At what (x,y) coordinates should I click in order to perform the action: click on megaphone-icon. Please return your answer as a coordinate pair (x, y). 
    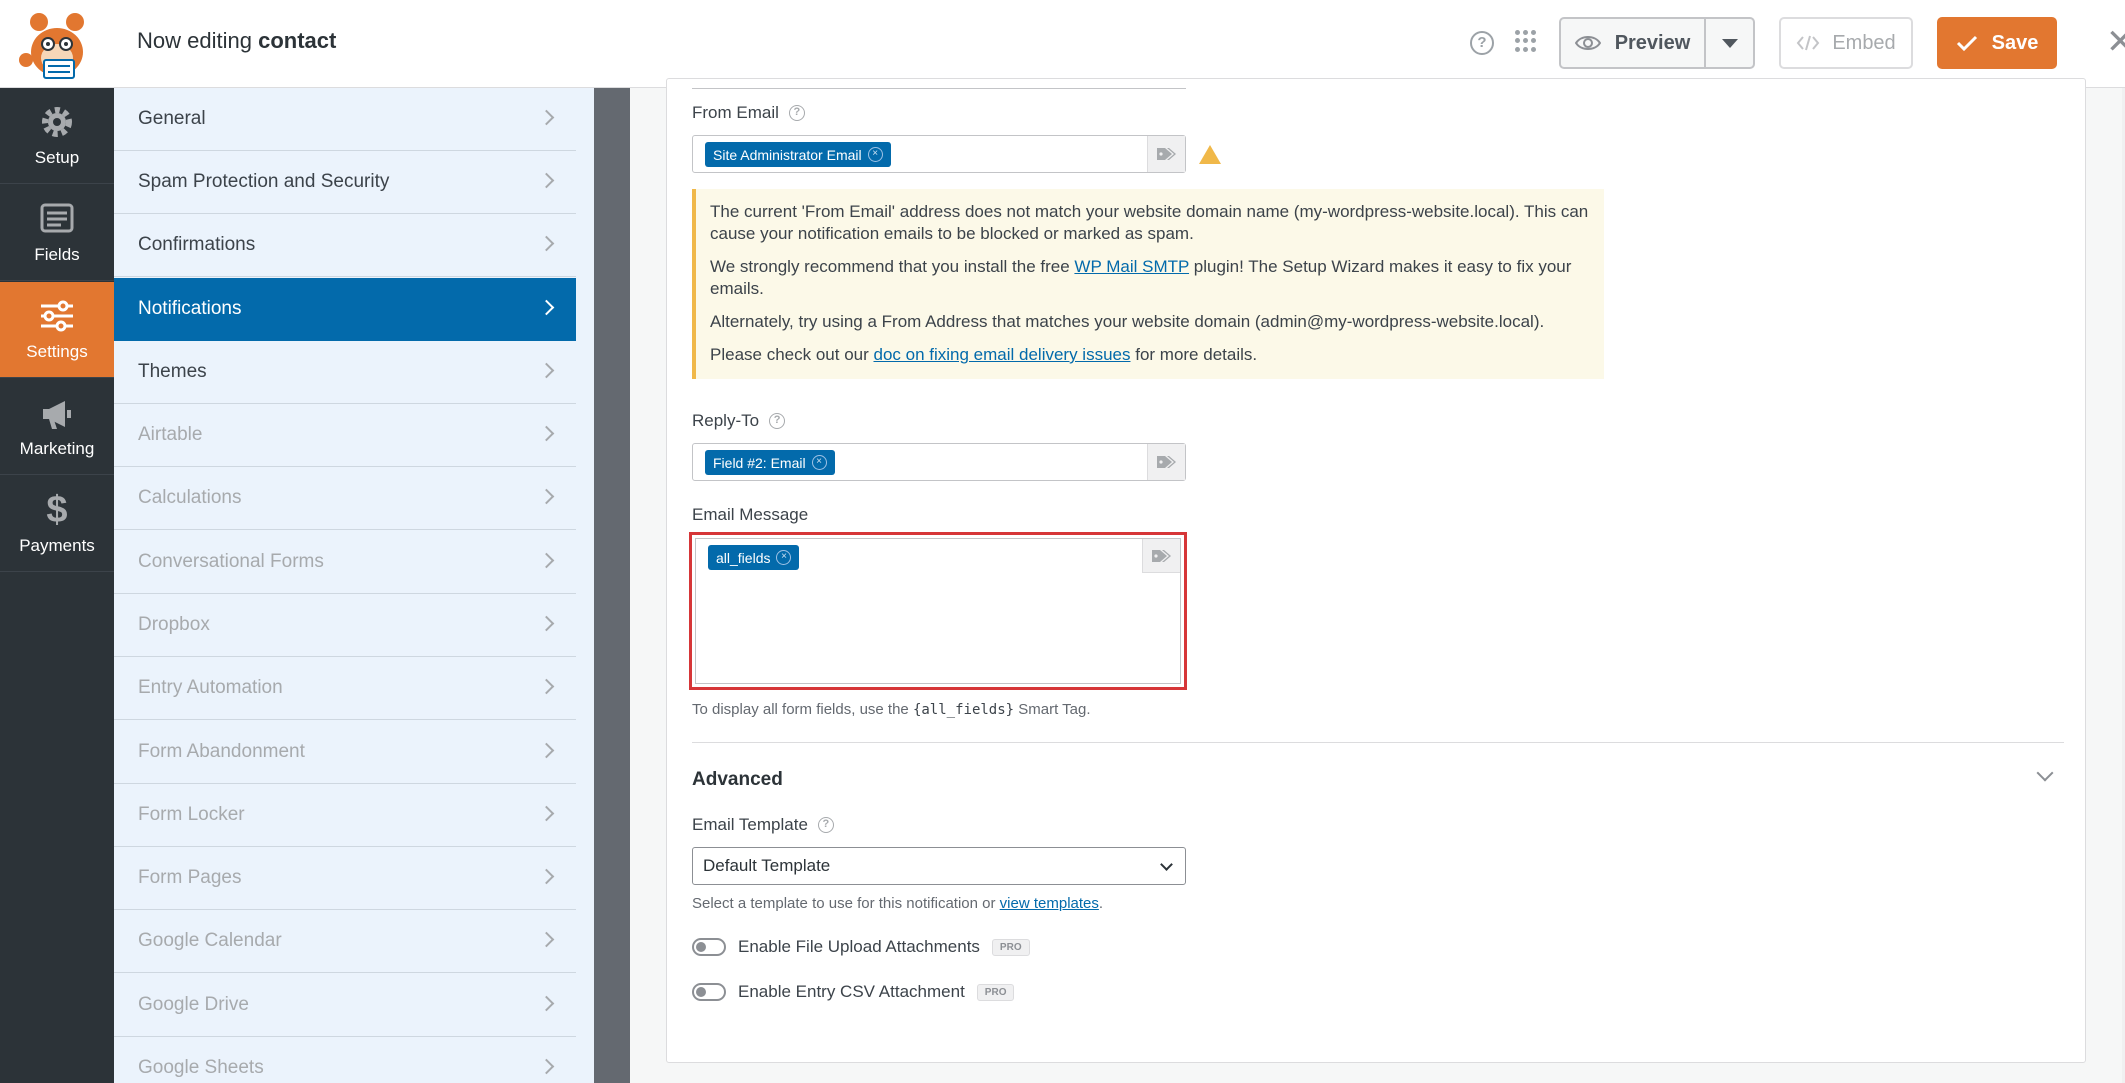
    Looking at the image, I should click on (57, 415).